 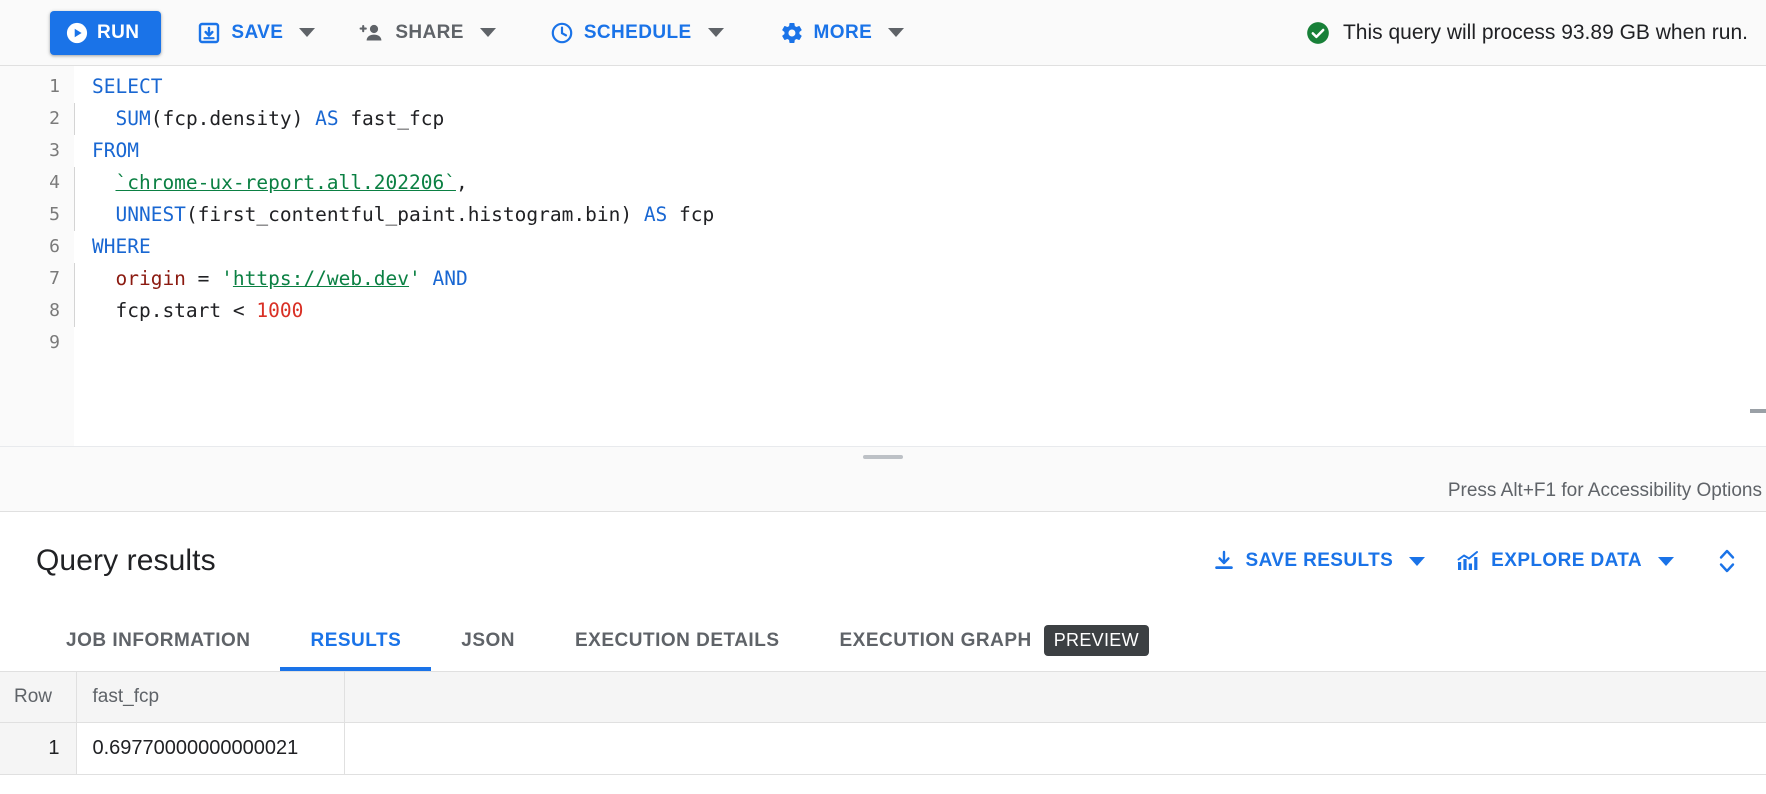 I want to click on tab-label: RESULTS, so click(x=356, y=640).